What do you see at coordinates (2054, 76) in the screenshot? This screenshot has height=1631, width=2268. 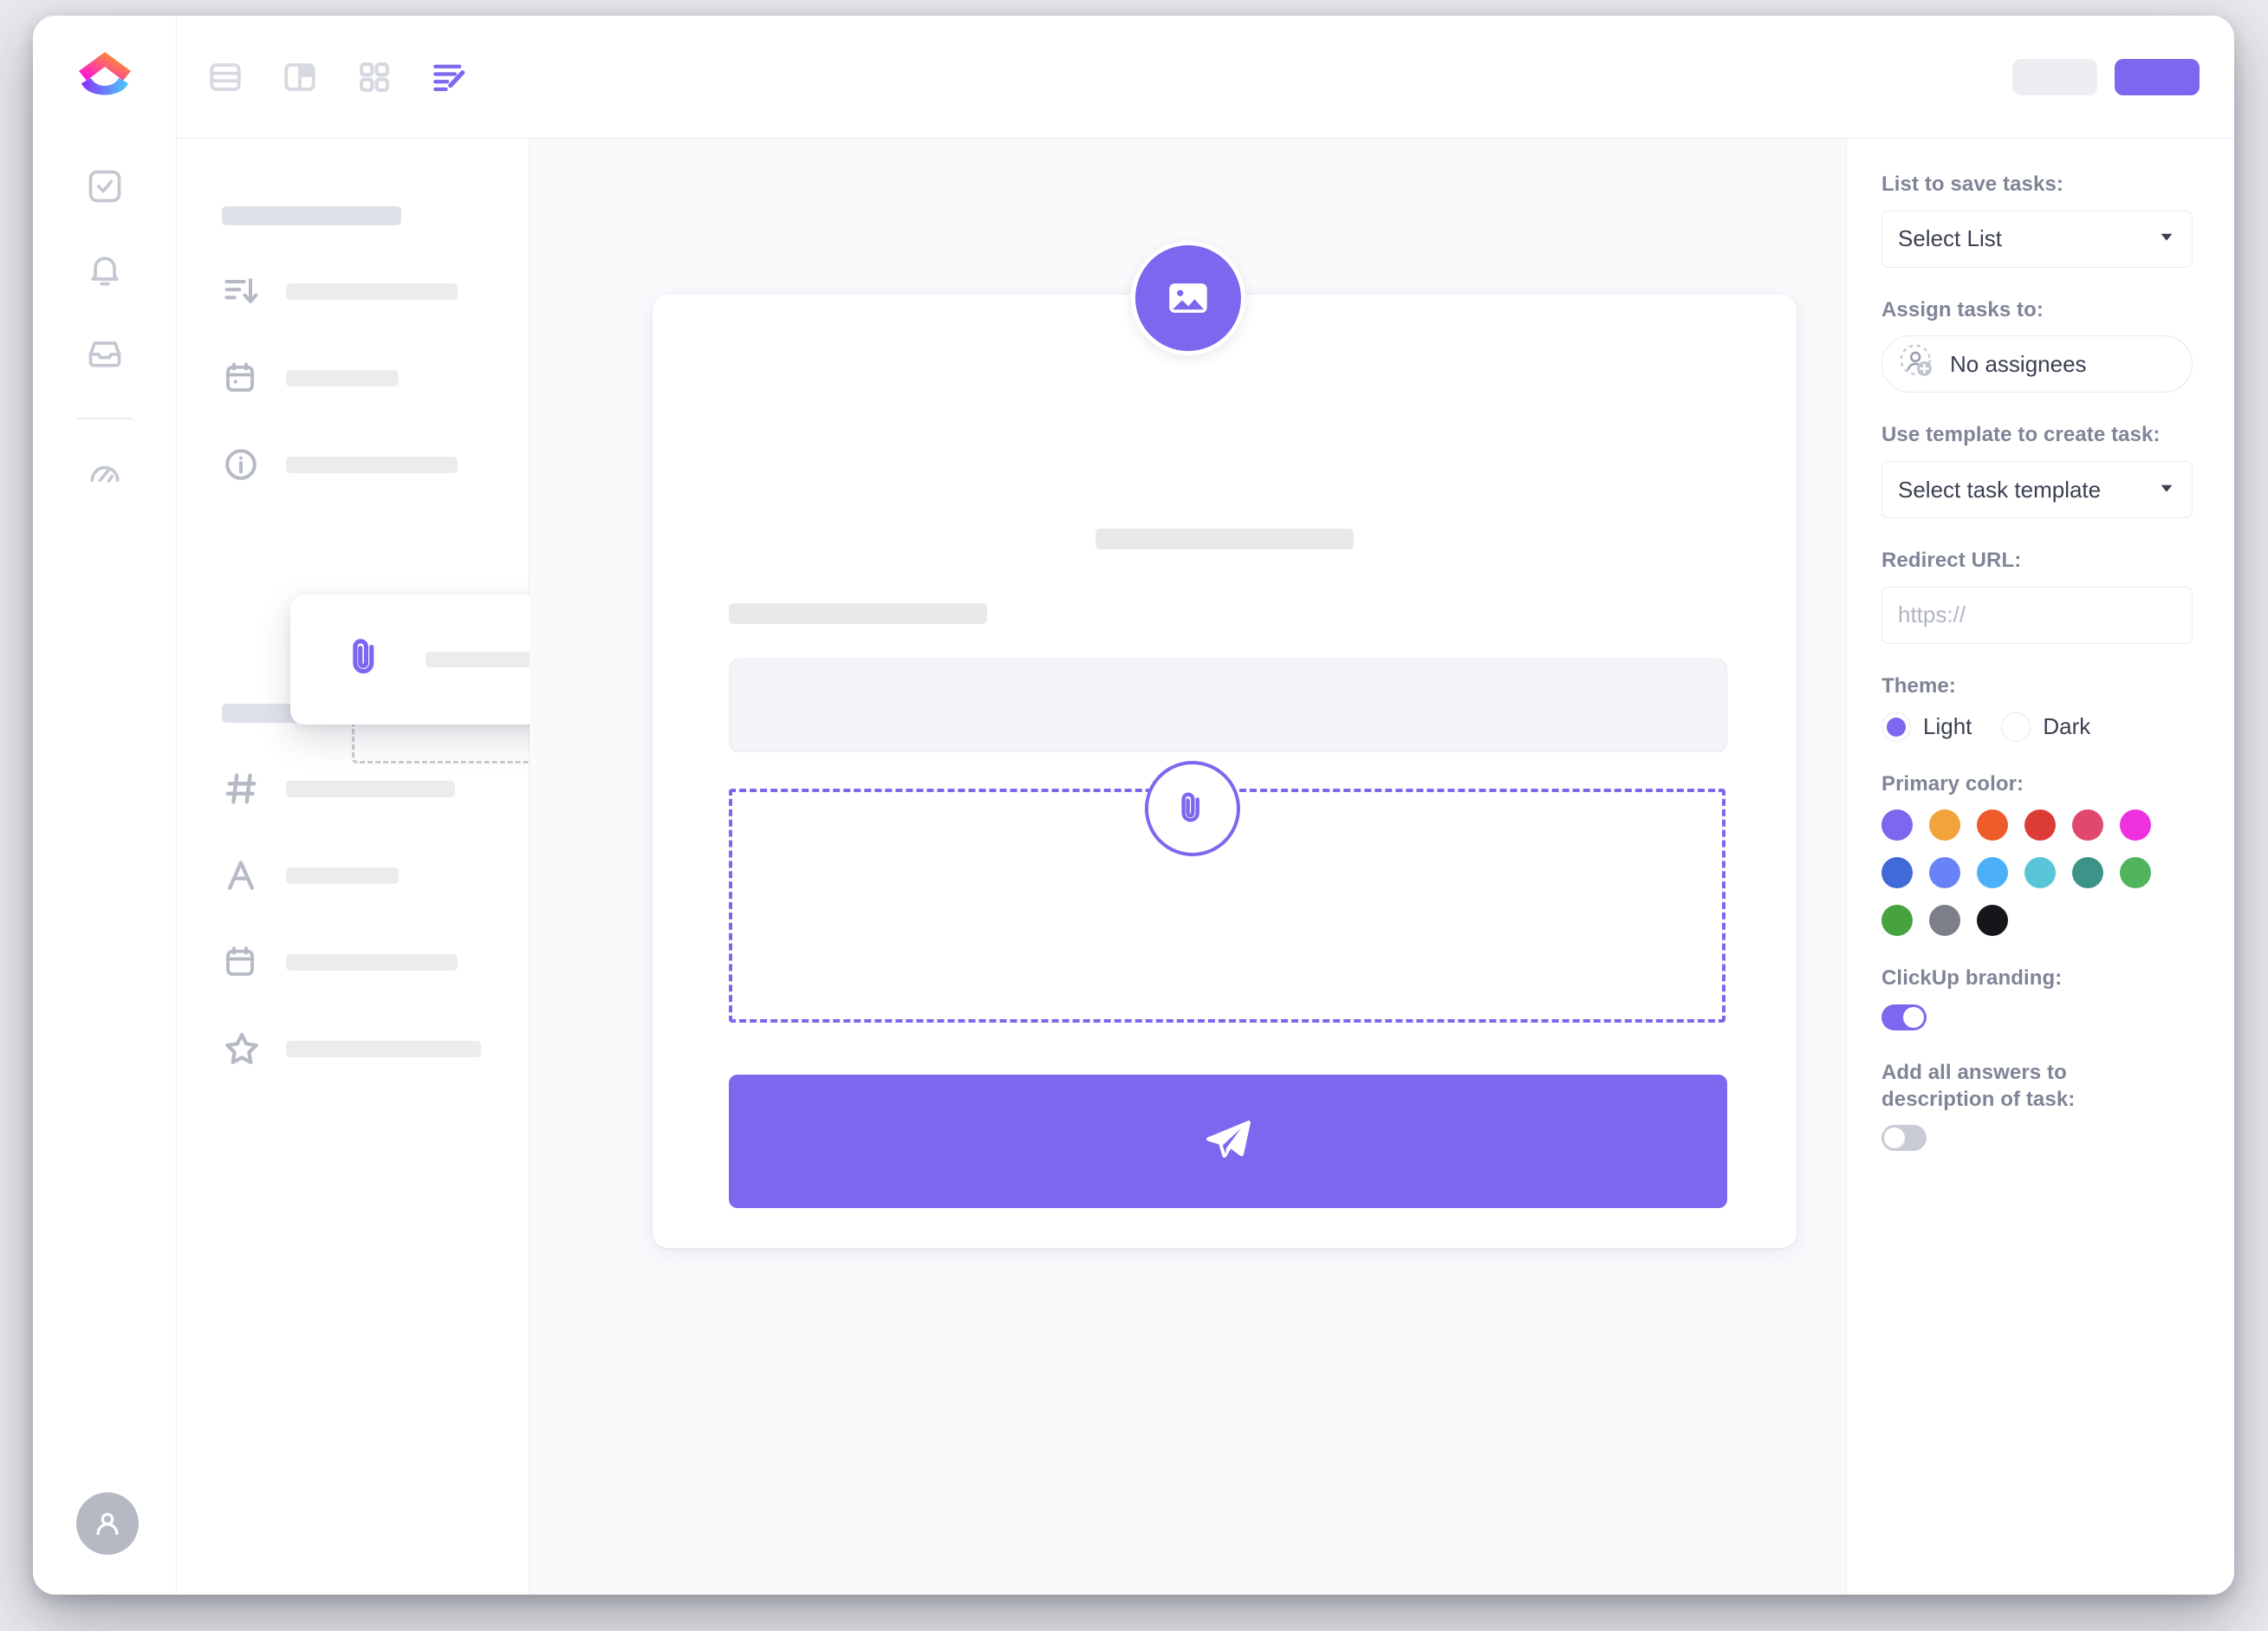 I see `secondary-action-button` at bounding box center [2054, 76].